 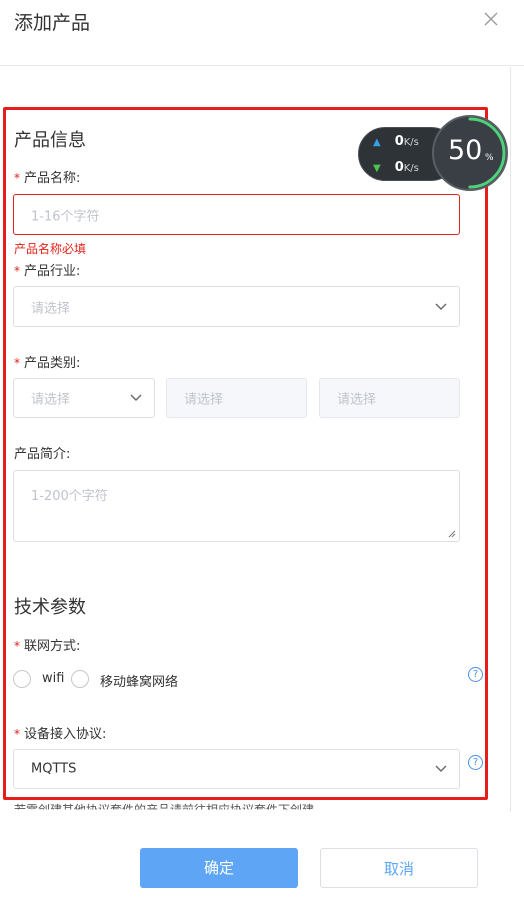 I want to click on product-description-label: 产品简介:, so click(x=42, y=454).